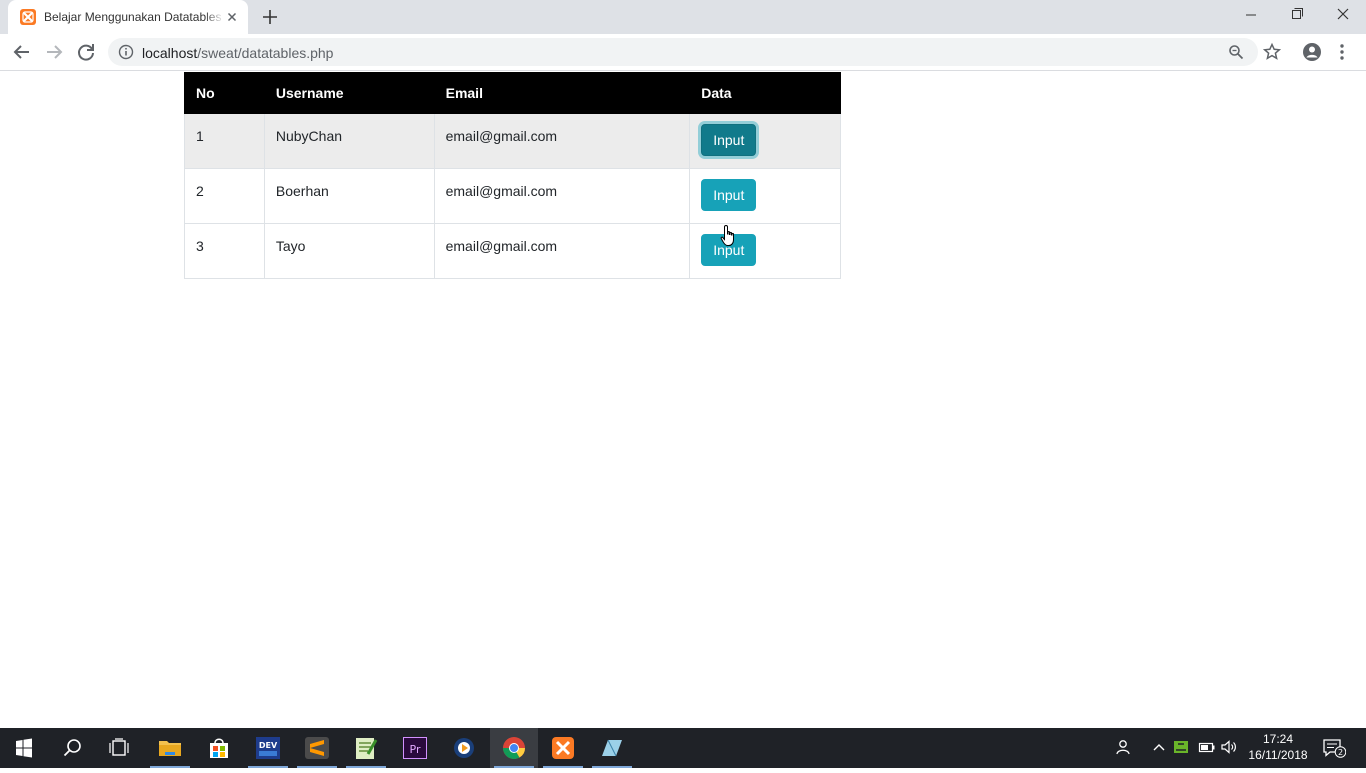 The width and height of the screenshot is (1366, 773). Describe the element at coordinates (232, 17) in the screenshot. I see `close-tab-icon` at that location.